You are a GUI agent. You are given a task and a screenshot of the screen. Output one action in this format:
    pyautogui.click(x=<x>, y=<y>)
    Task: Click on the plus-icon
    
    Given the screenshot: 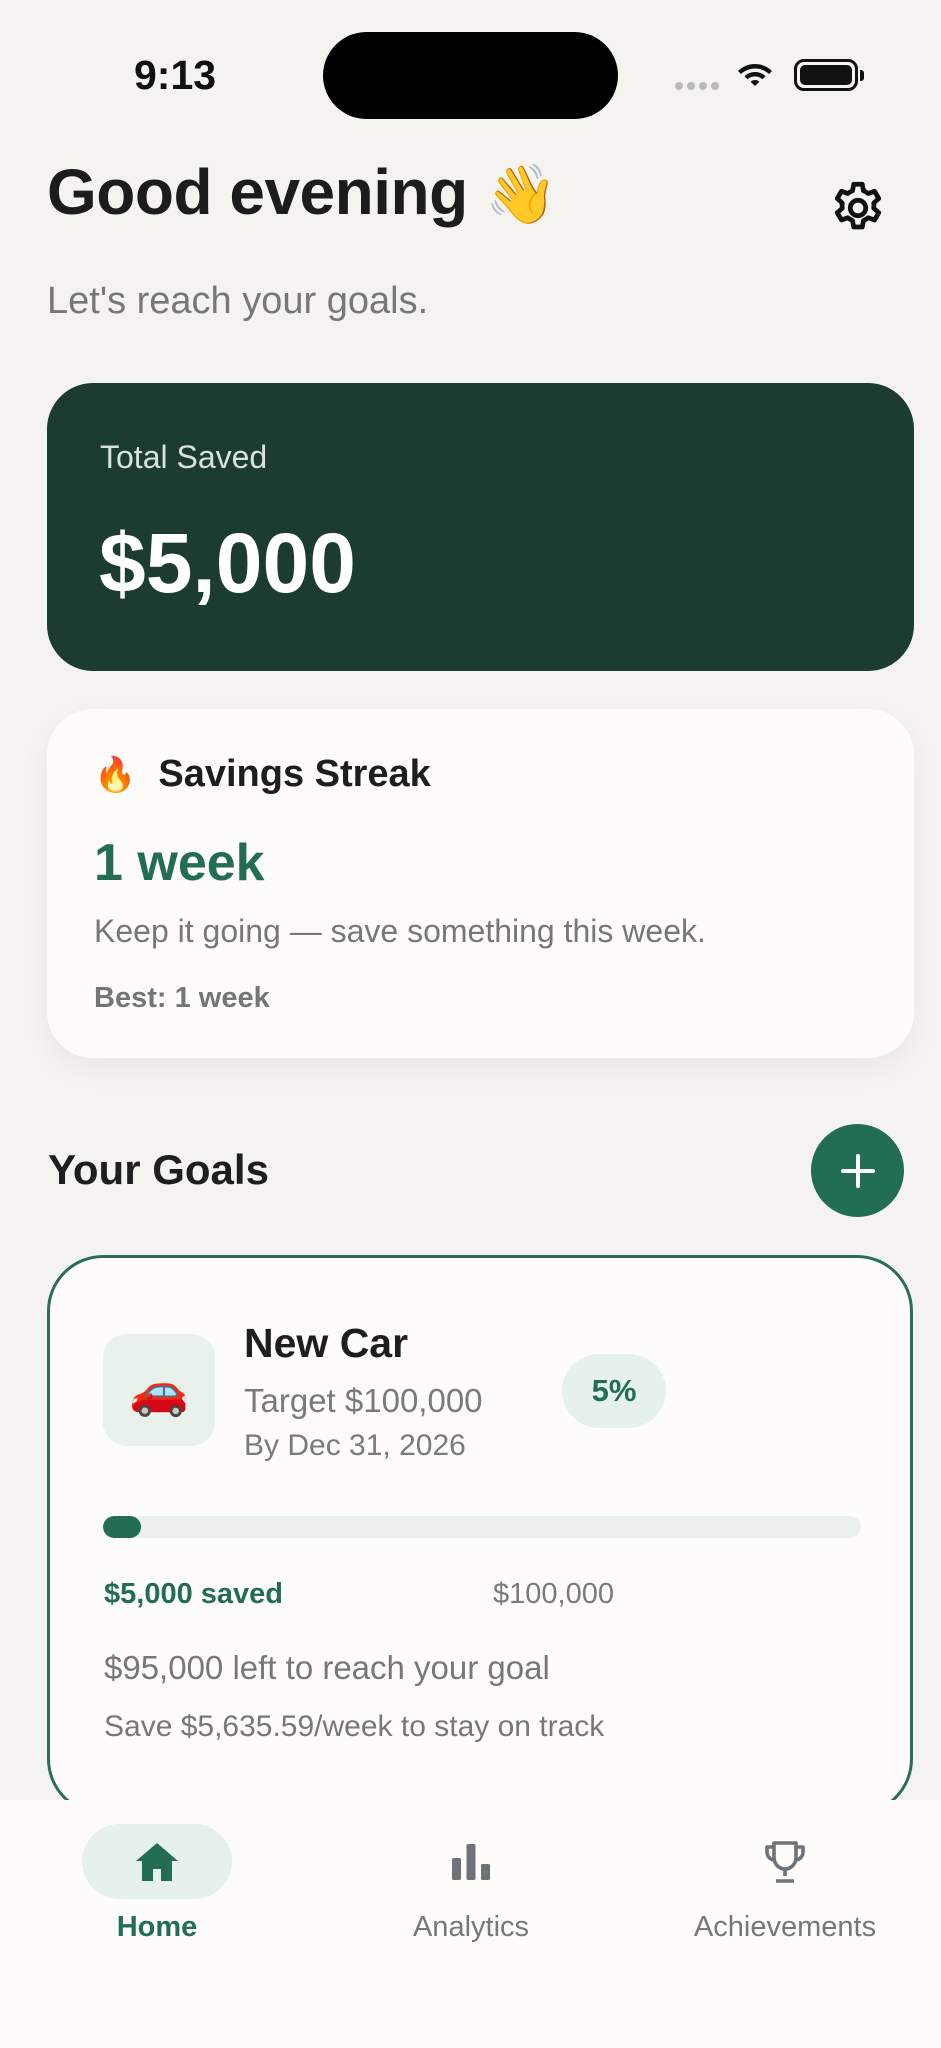 What is the action you would take?
    pyautogui.click(x=857, y=1170)
    